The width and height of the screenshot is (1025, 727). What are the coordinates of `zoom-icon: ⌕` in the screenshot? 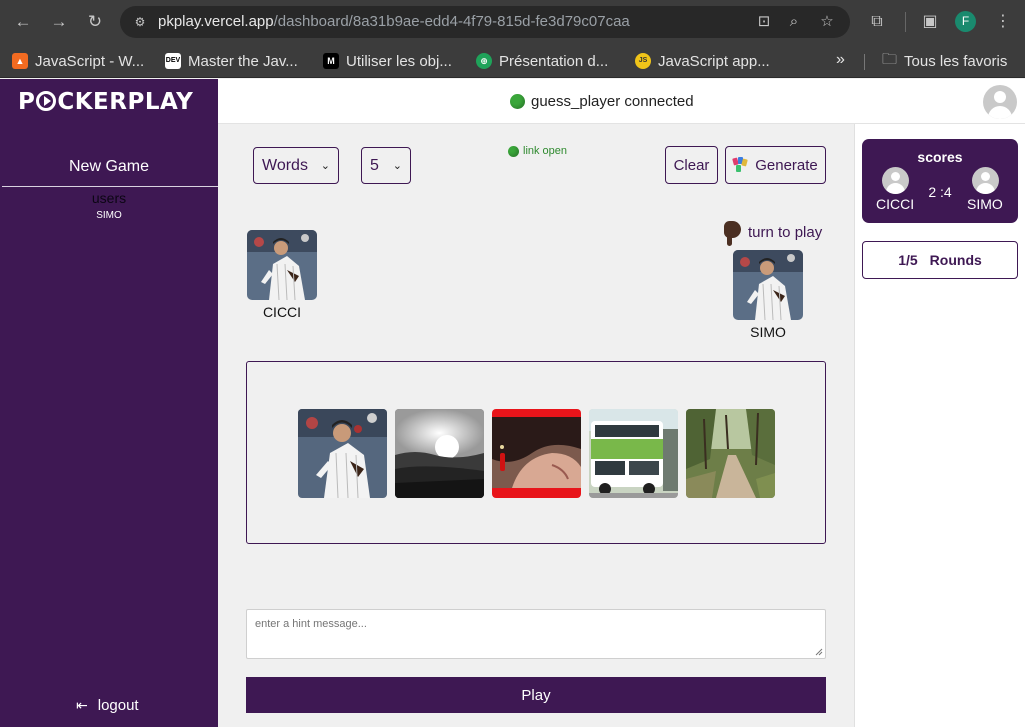 It's located at (794, 22).